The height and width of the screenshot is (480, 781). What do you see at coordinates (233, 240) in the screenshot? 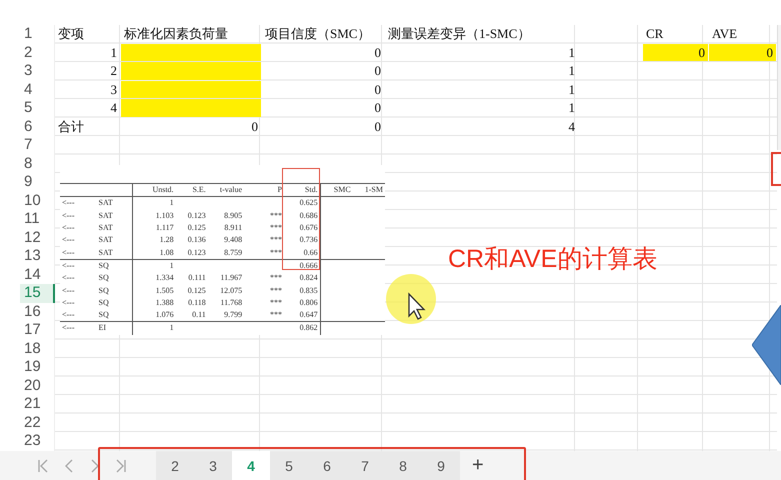
I see `table-cell-text: 9.408` at bounding box center [233, 240].